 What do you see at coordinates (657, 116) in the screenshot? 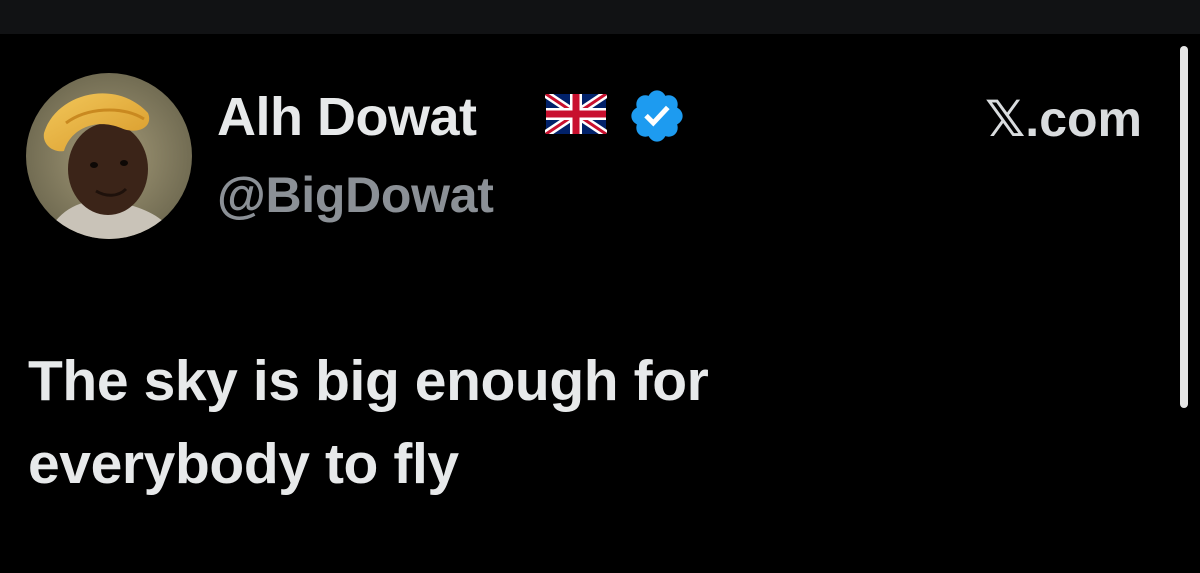
I see `verified-badge-icon` at bounding box center [657, 116].